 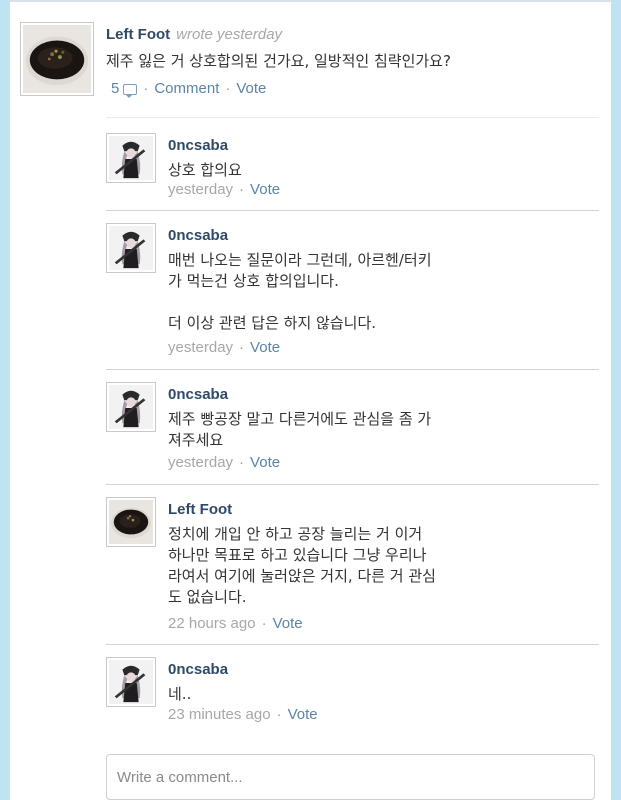 What do you see at coordinates (300, 429) in the screenshot?
I see `comment-text: 제주 빵공장 말고 다른거에도 관심을 좀 가 져주세요` at bounding box center [300, 429].